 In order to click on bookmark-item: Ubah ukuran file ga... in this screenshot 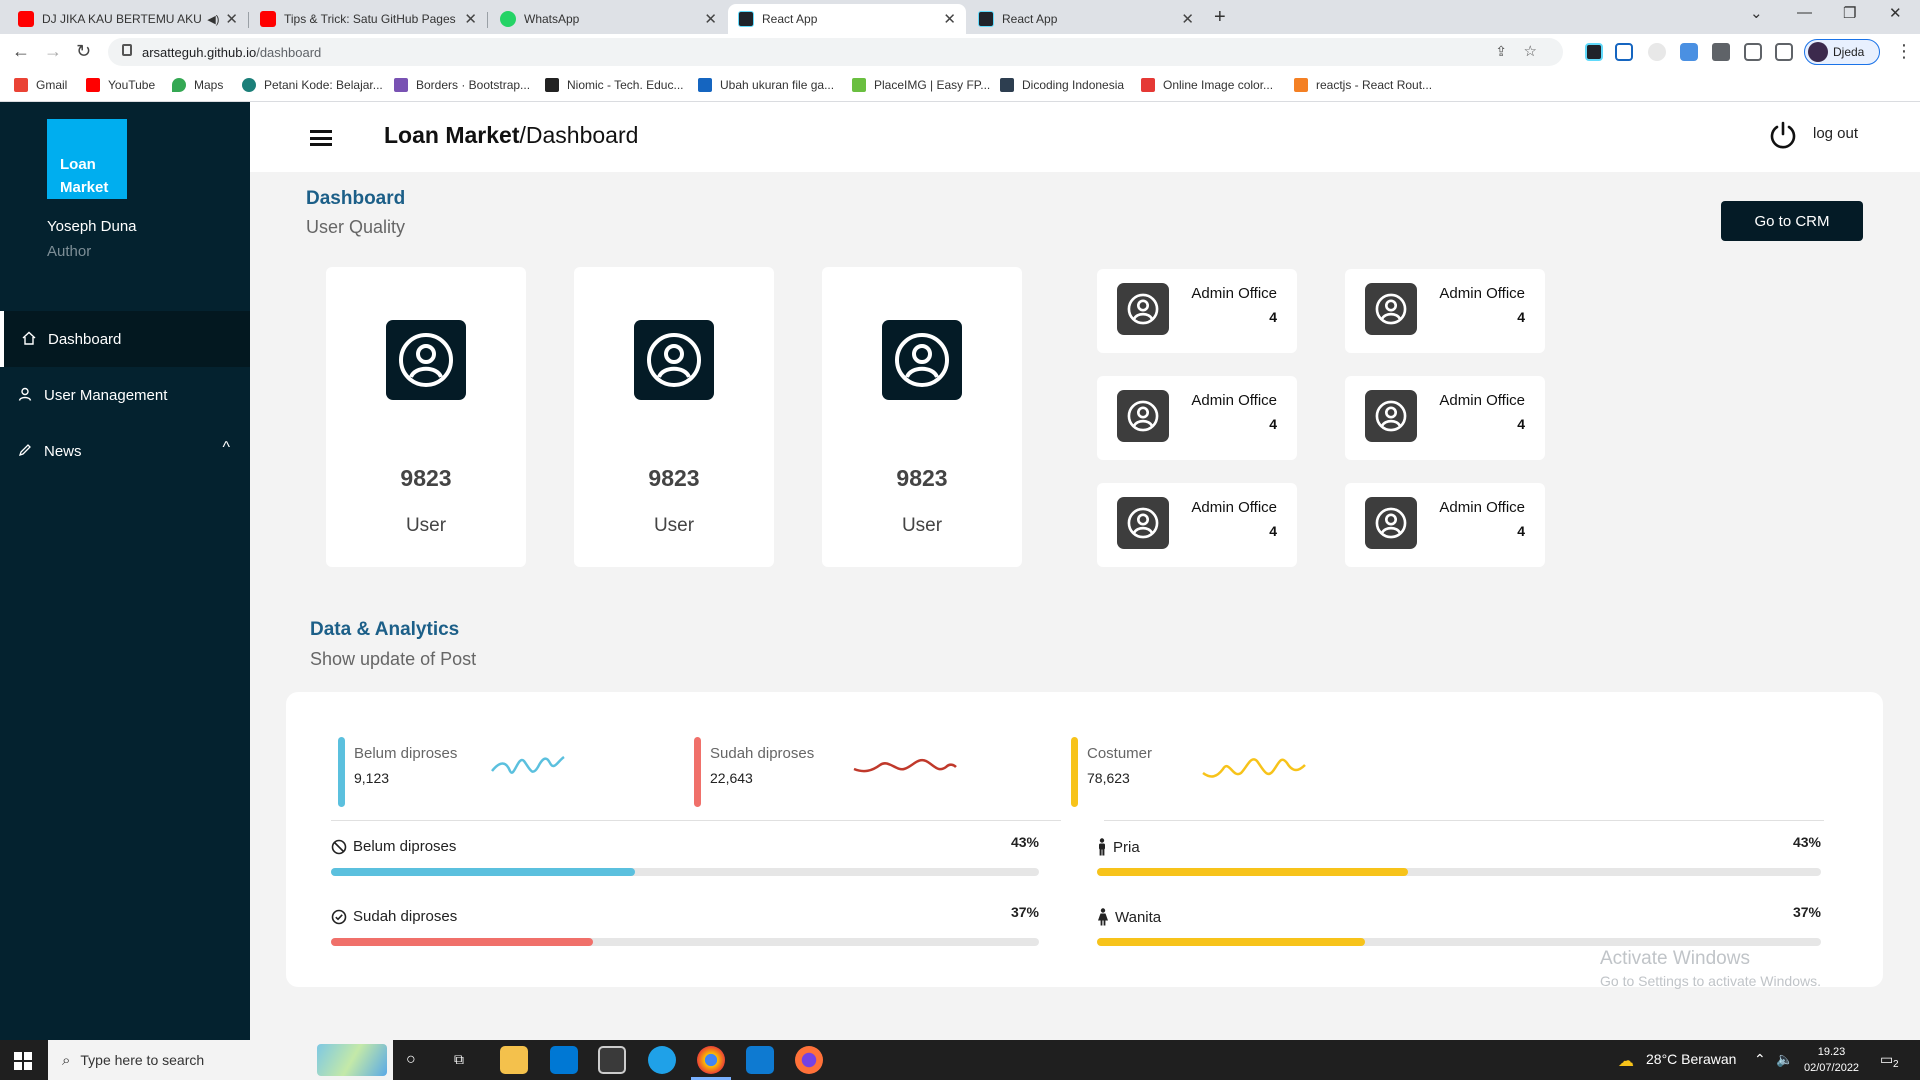, I will do `click(766, 85)`.